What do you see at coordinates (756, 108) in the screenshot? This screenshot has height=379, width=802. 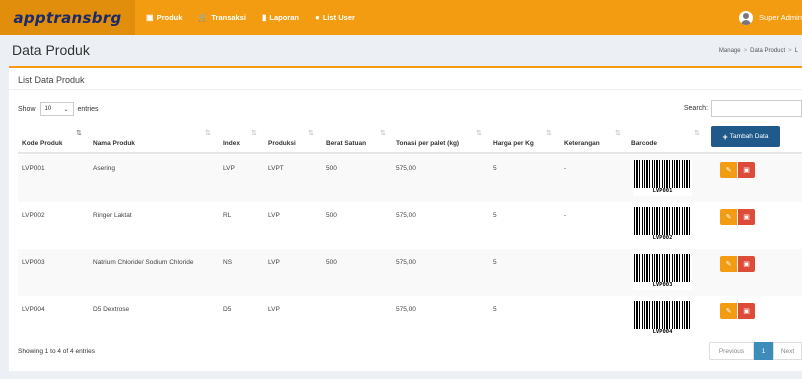 I see `search-input` at bounding box center [756, 108].